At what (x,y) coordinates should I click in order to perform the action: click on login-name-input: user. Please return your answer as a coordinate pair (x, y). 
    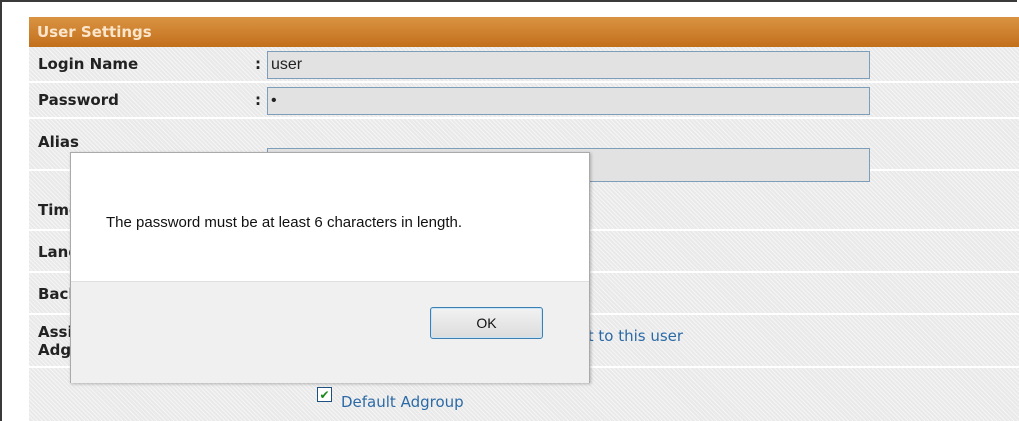
    Looking at the image, I should click on (568, 65).